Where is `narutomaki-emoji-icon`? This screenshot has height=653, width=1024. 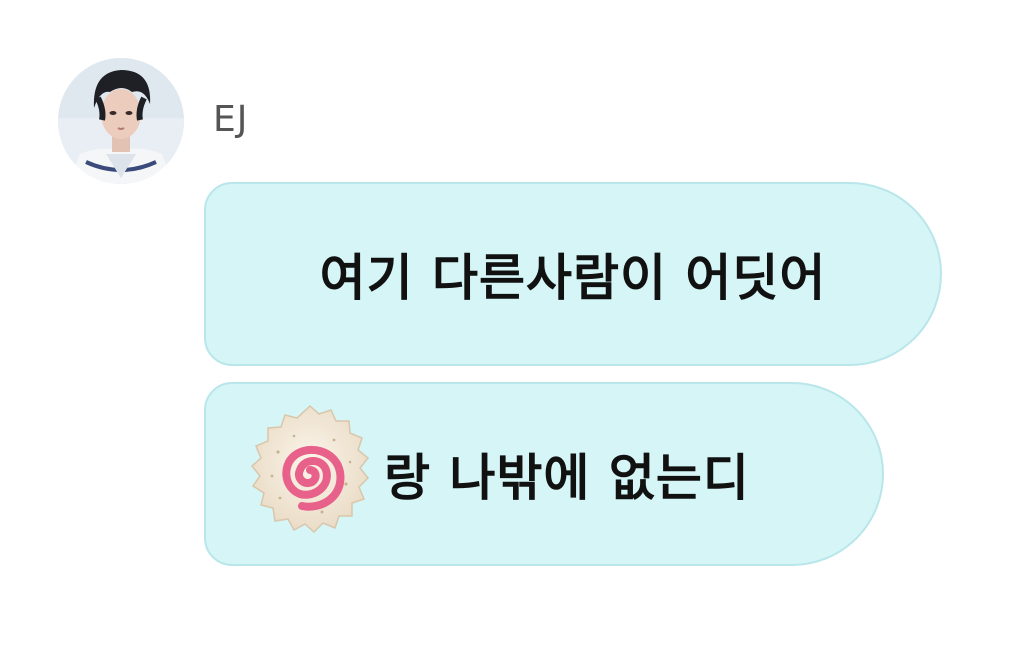
narutomaki-emoji-icon is located at coordinates (310, 474).